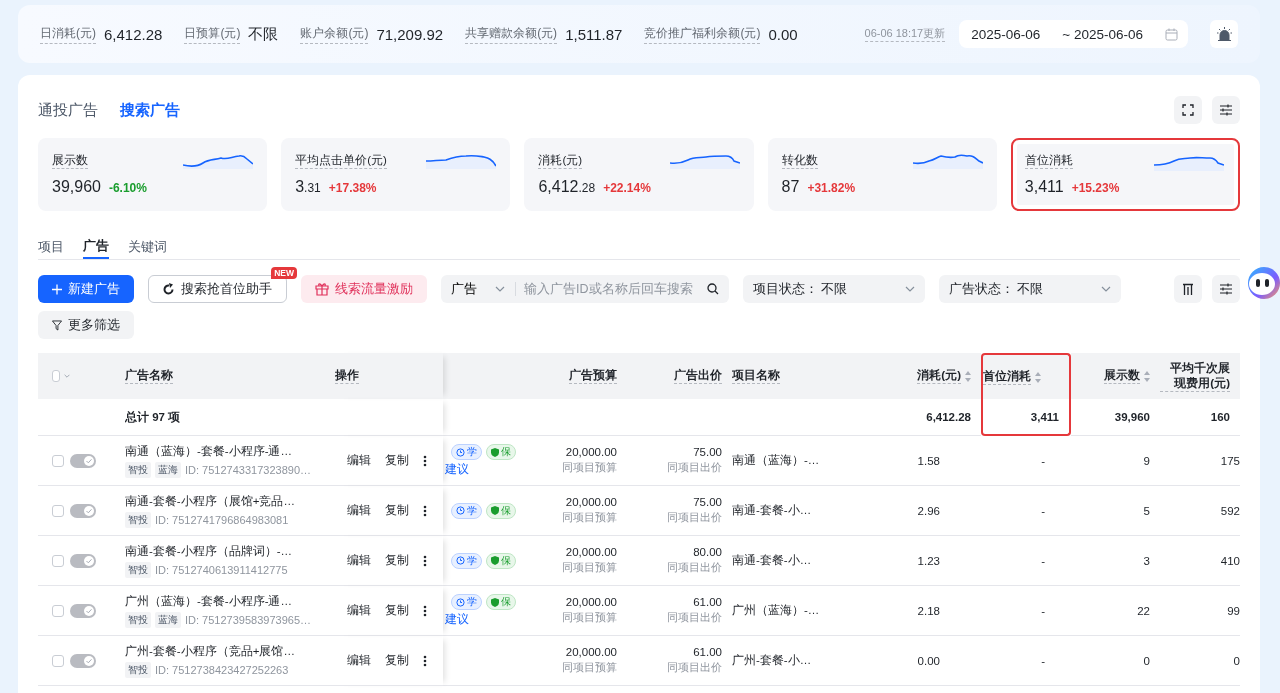 This screenshot has height=693, width=1280. What do you see at coordinates (1044, 187) in the screenshot?
I see `metric-value: 3,411` at bounding box center [1044, 187].